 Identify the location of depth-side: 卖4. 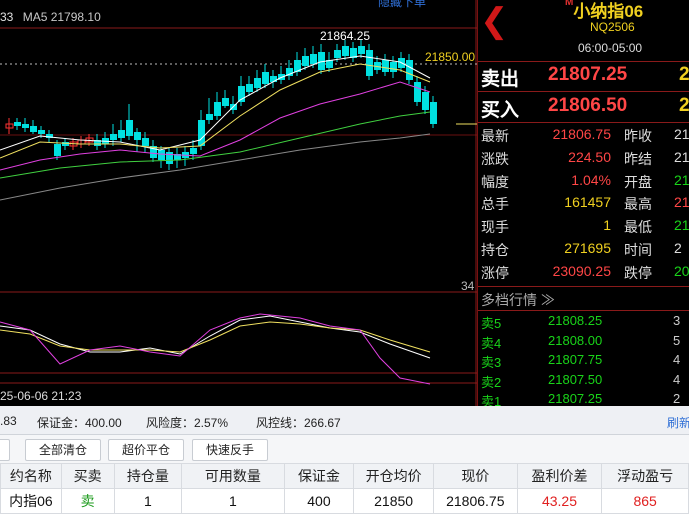
(491, 343).